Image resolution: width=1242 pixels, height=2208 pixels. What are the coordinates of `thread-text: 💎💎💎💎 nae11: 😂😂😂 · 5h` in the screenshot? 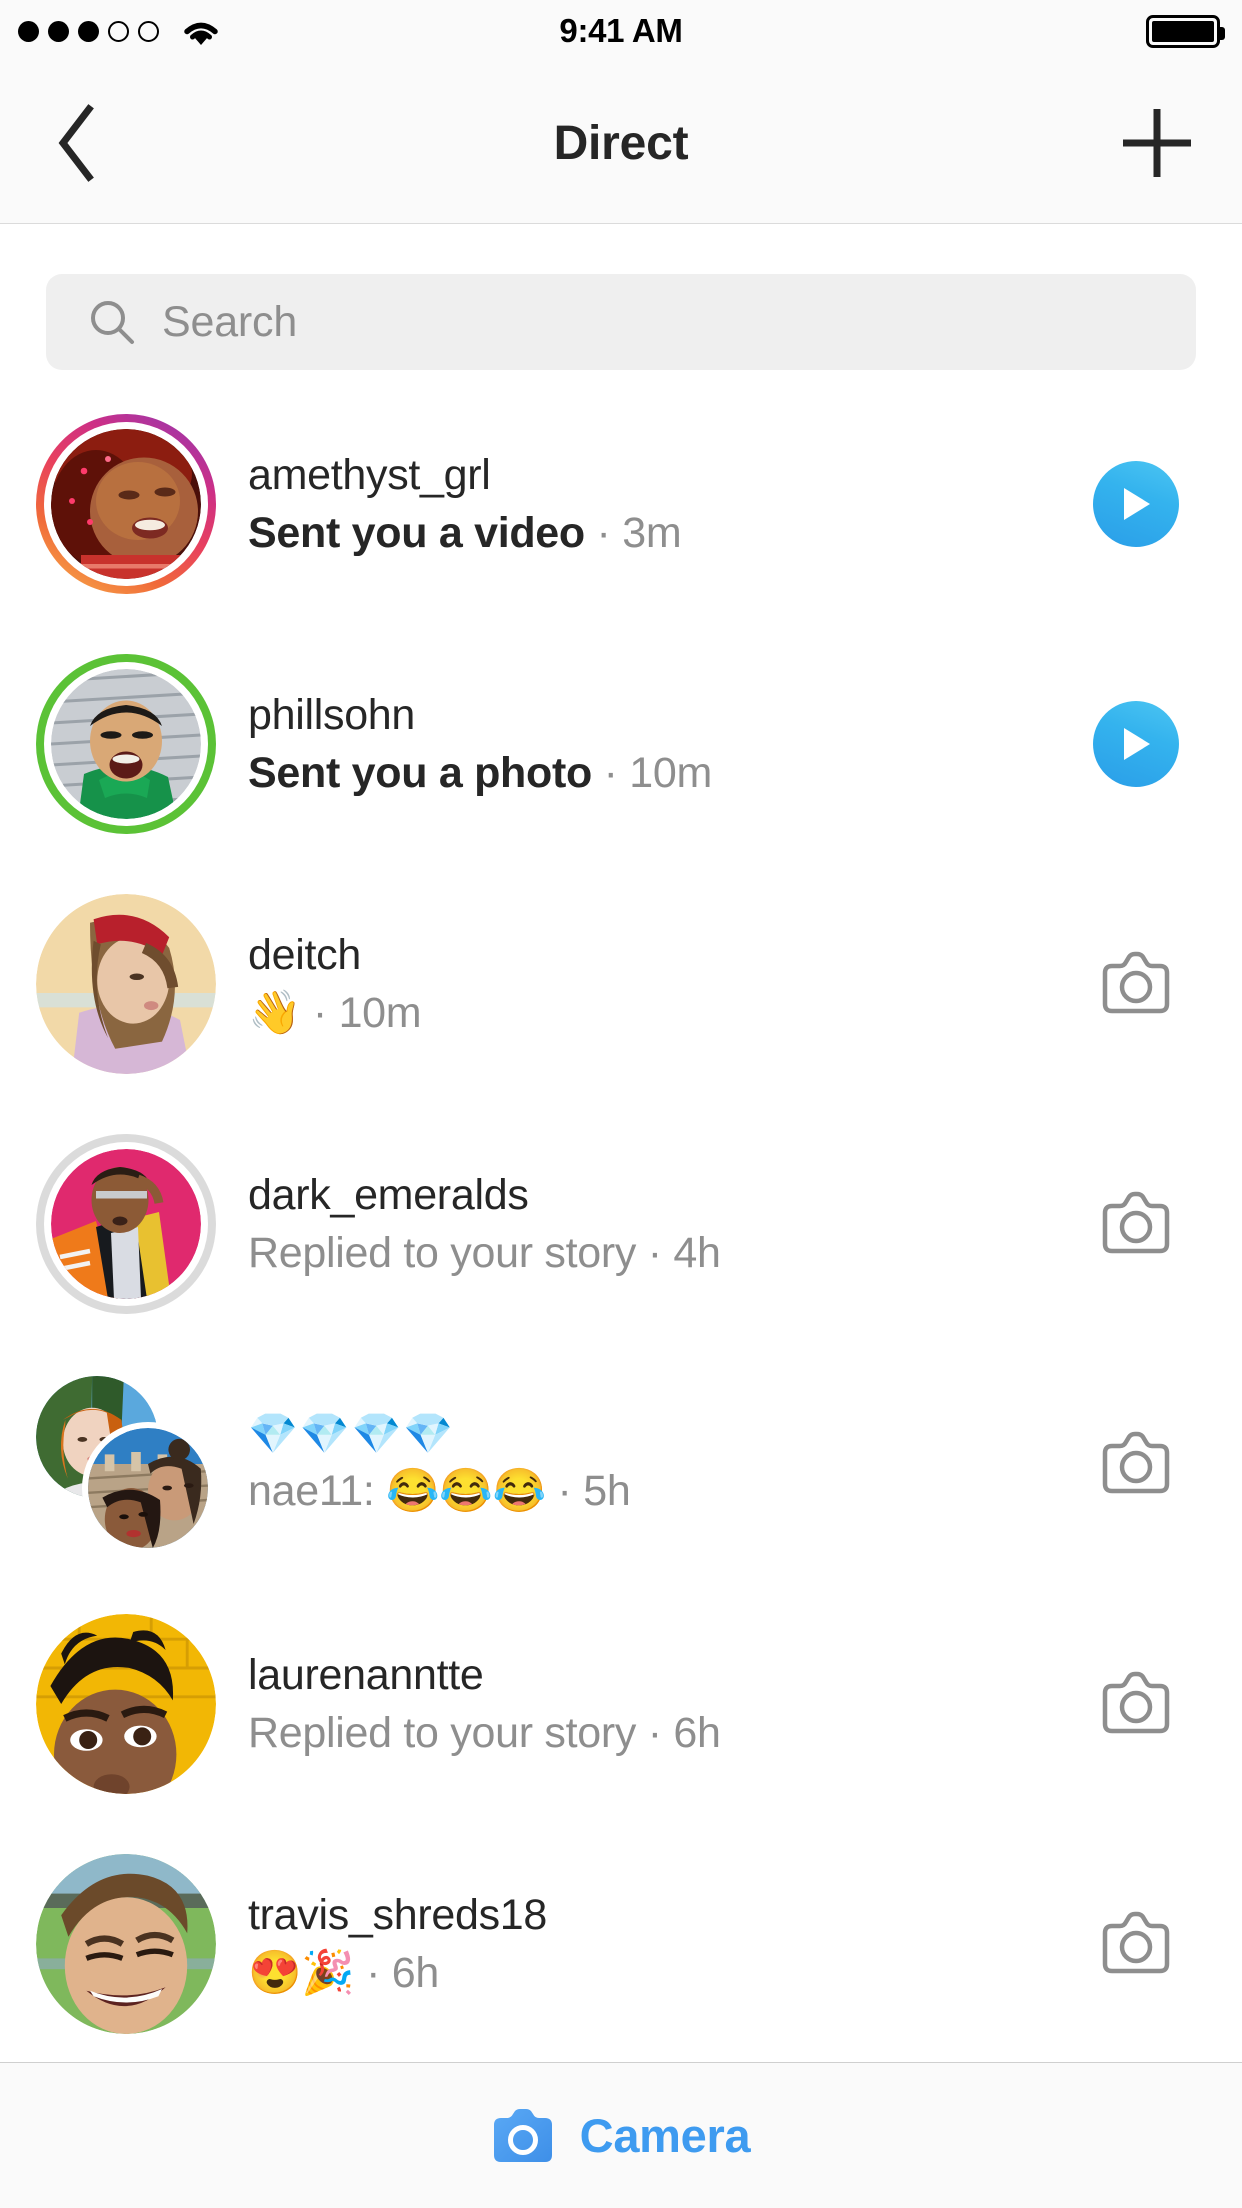 It's located at (646, 1463).